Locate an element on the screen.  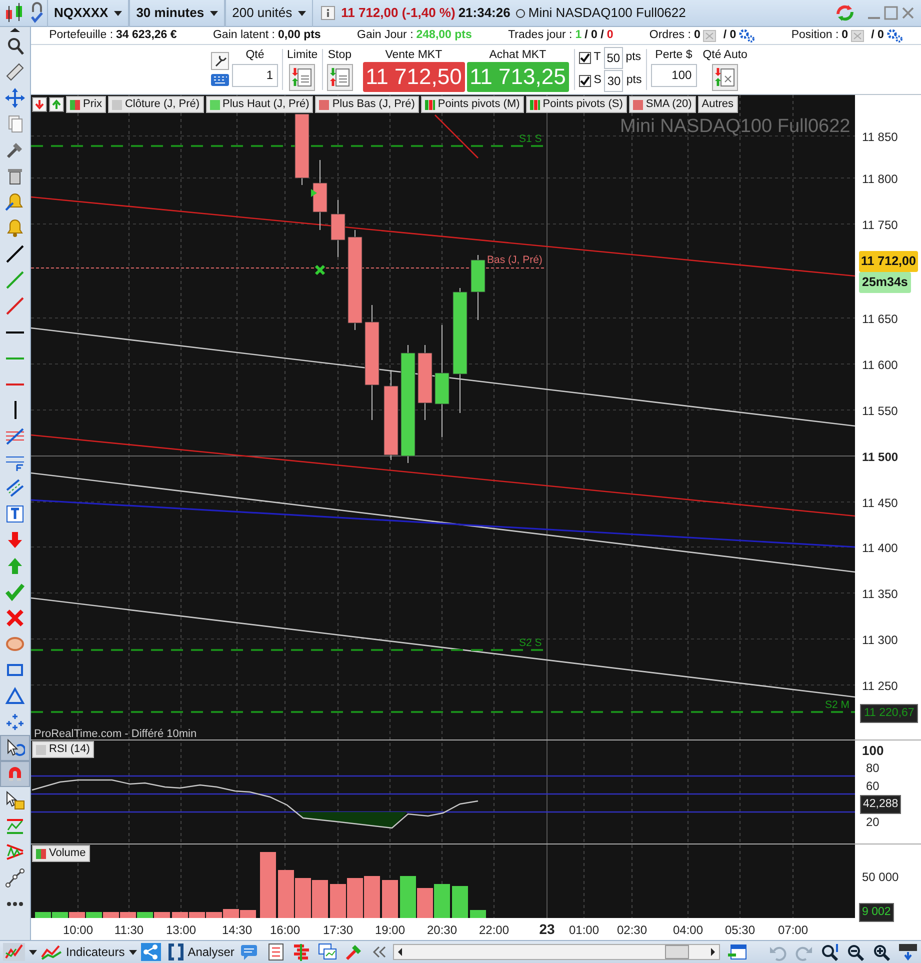
indicator-tab: Points pivots (M) is located at coordinates (472, 104).